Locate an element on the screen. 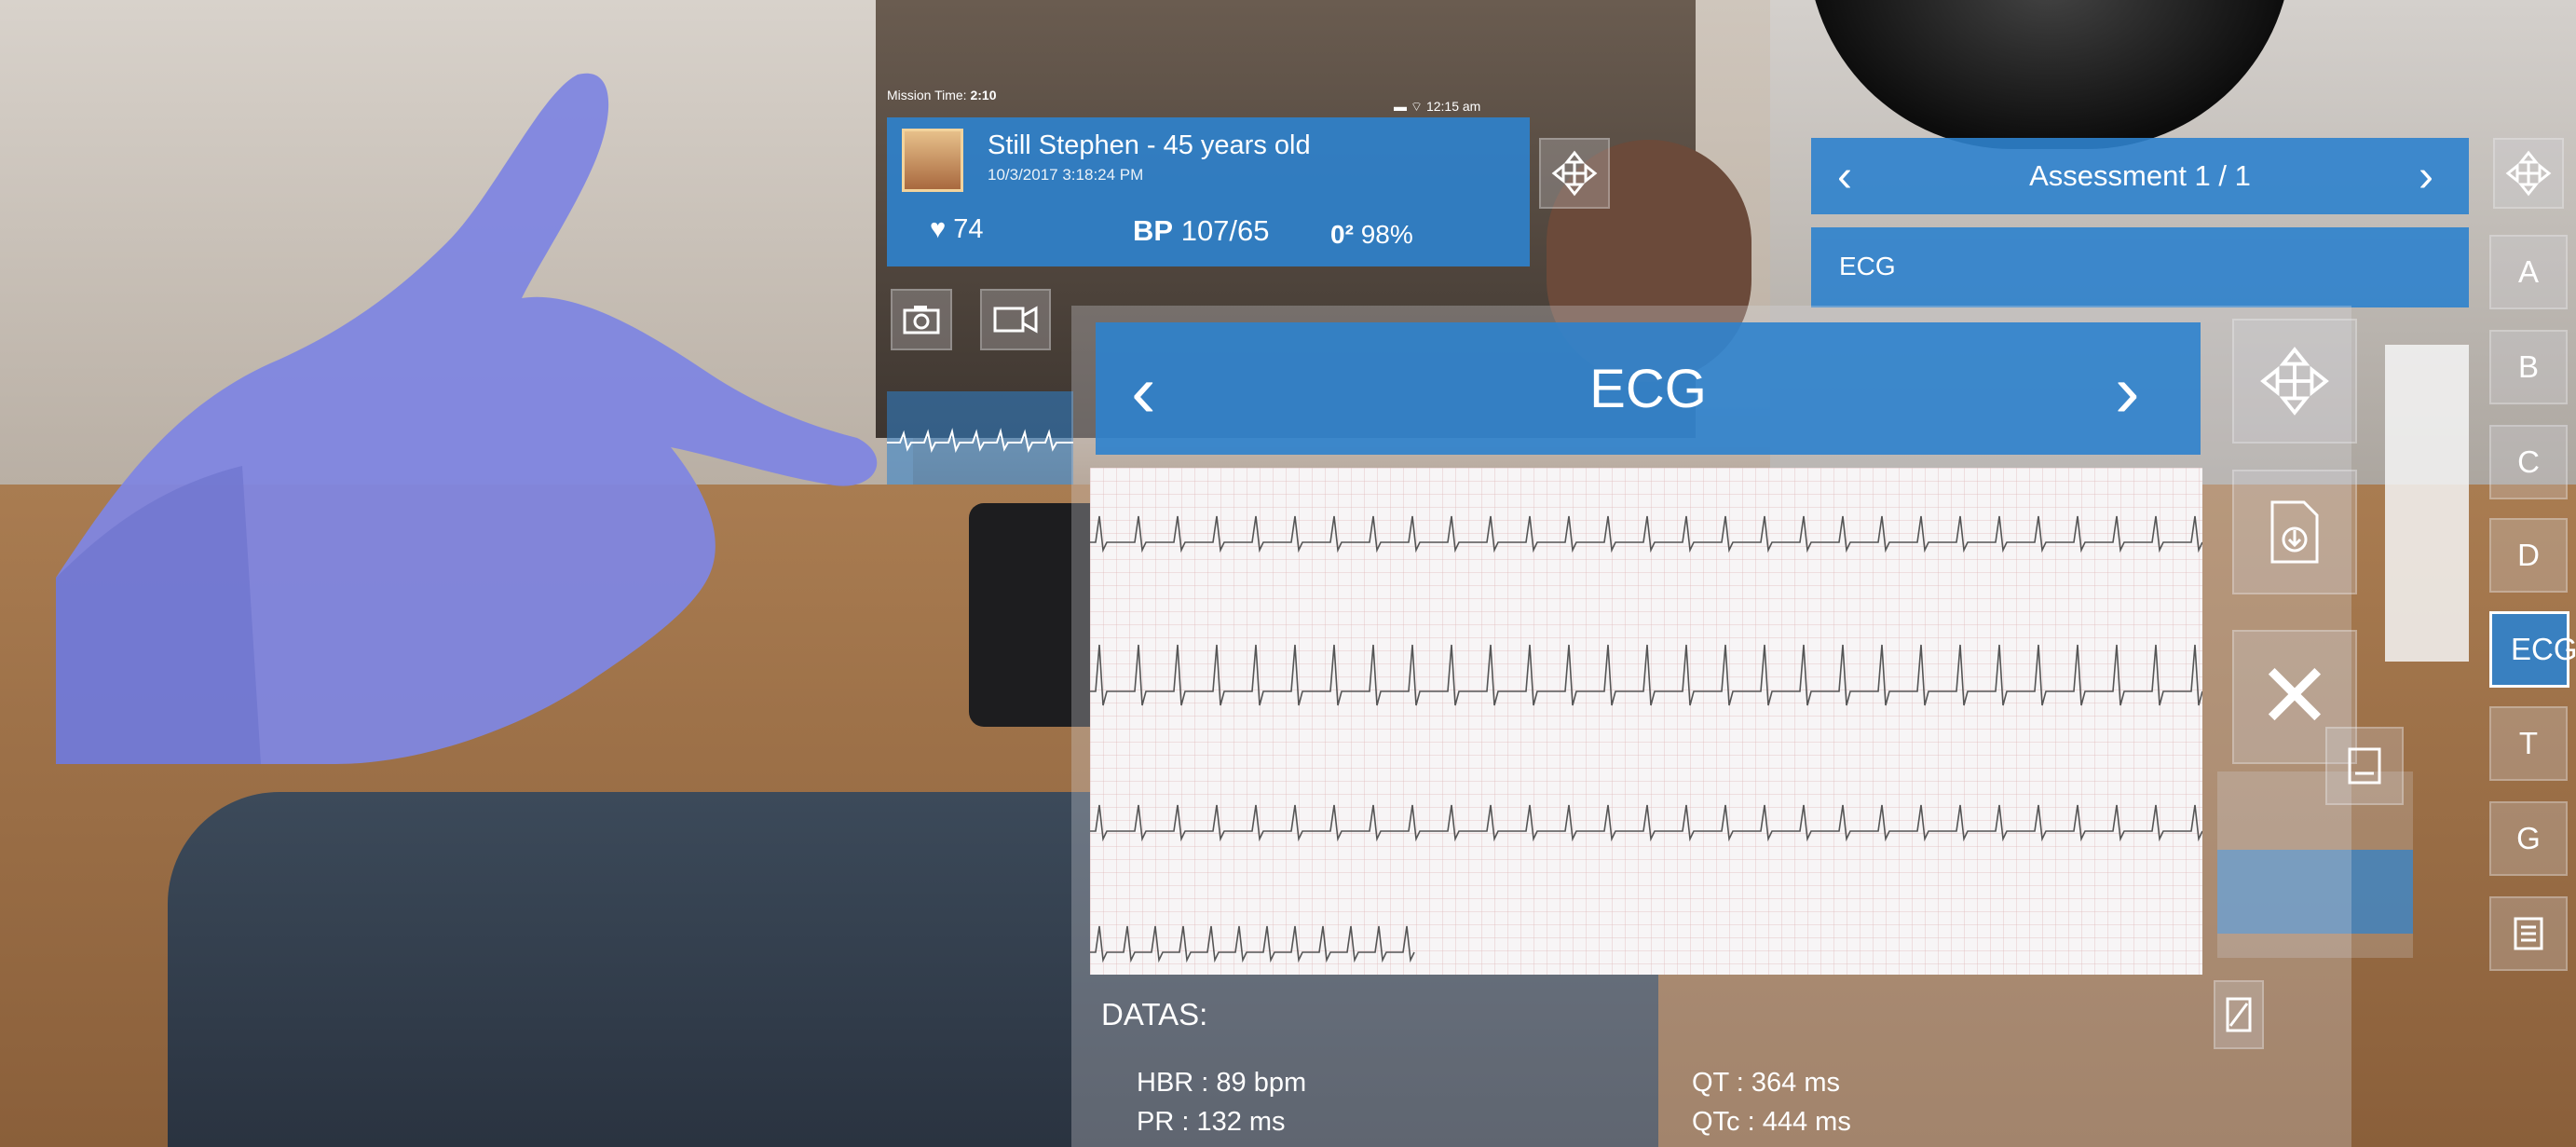 The width and height of the screenshot is (2576, 1147). ecg-header: ECG ‹ › is located at coordinates (1648, 388).